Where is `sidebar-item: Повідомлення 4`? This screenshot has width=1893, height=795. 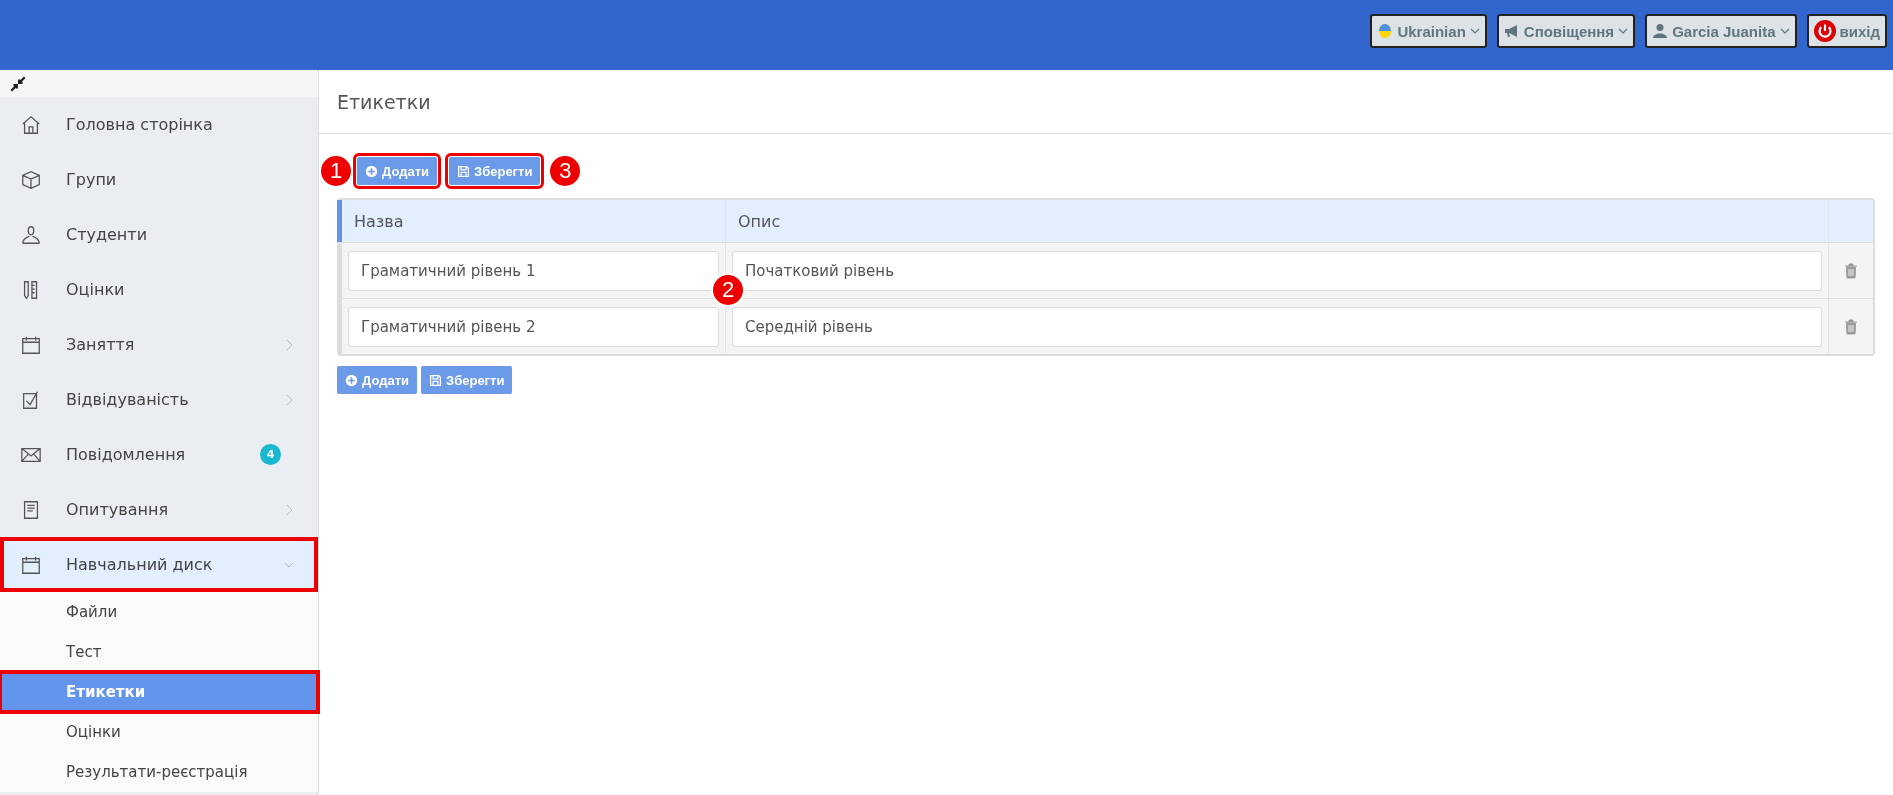 sidebar-item: Повідомлення 4 is located at coordinates (159, 454).